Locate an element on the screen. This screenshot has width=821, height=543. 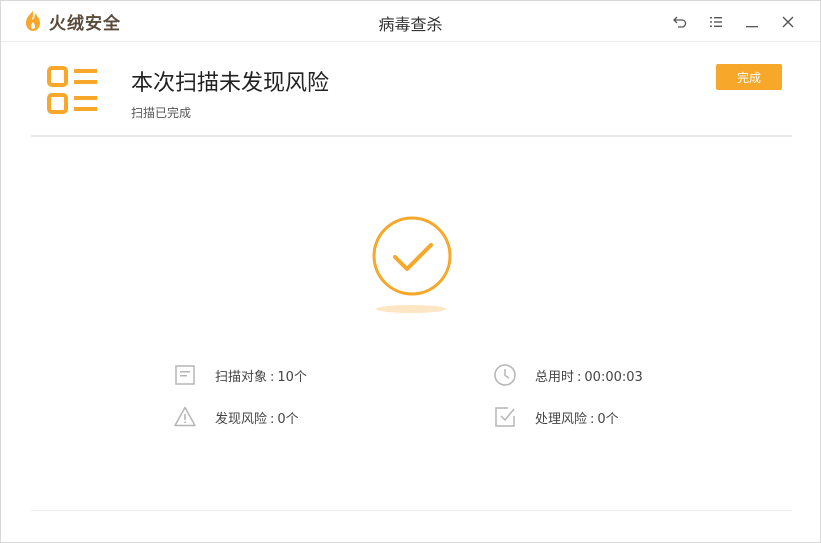
stat-label: 发现风险 is located at coordinates (241, 419).